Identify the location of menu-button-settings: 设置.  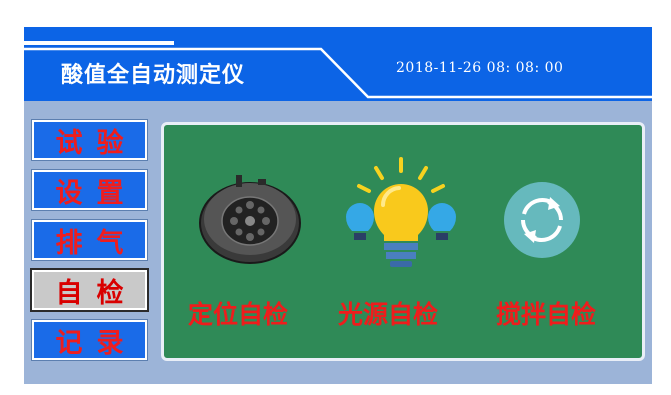
(89, 190).